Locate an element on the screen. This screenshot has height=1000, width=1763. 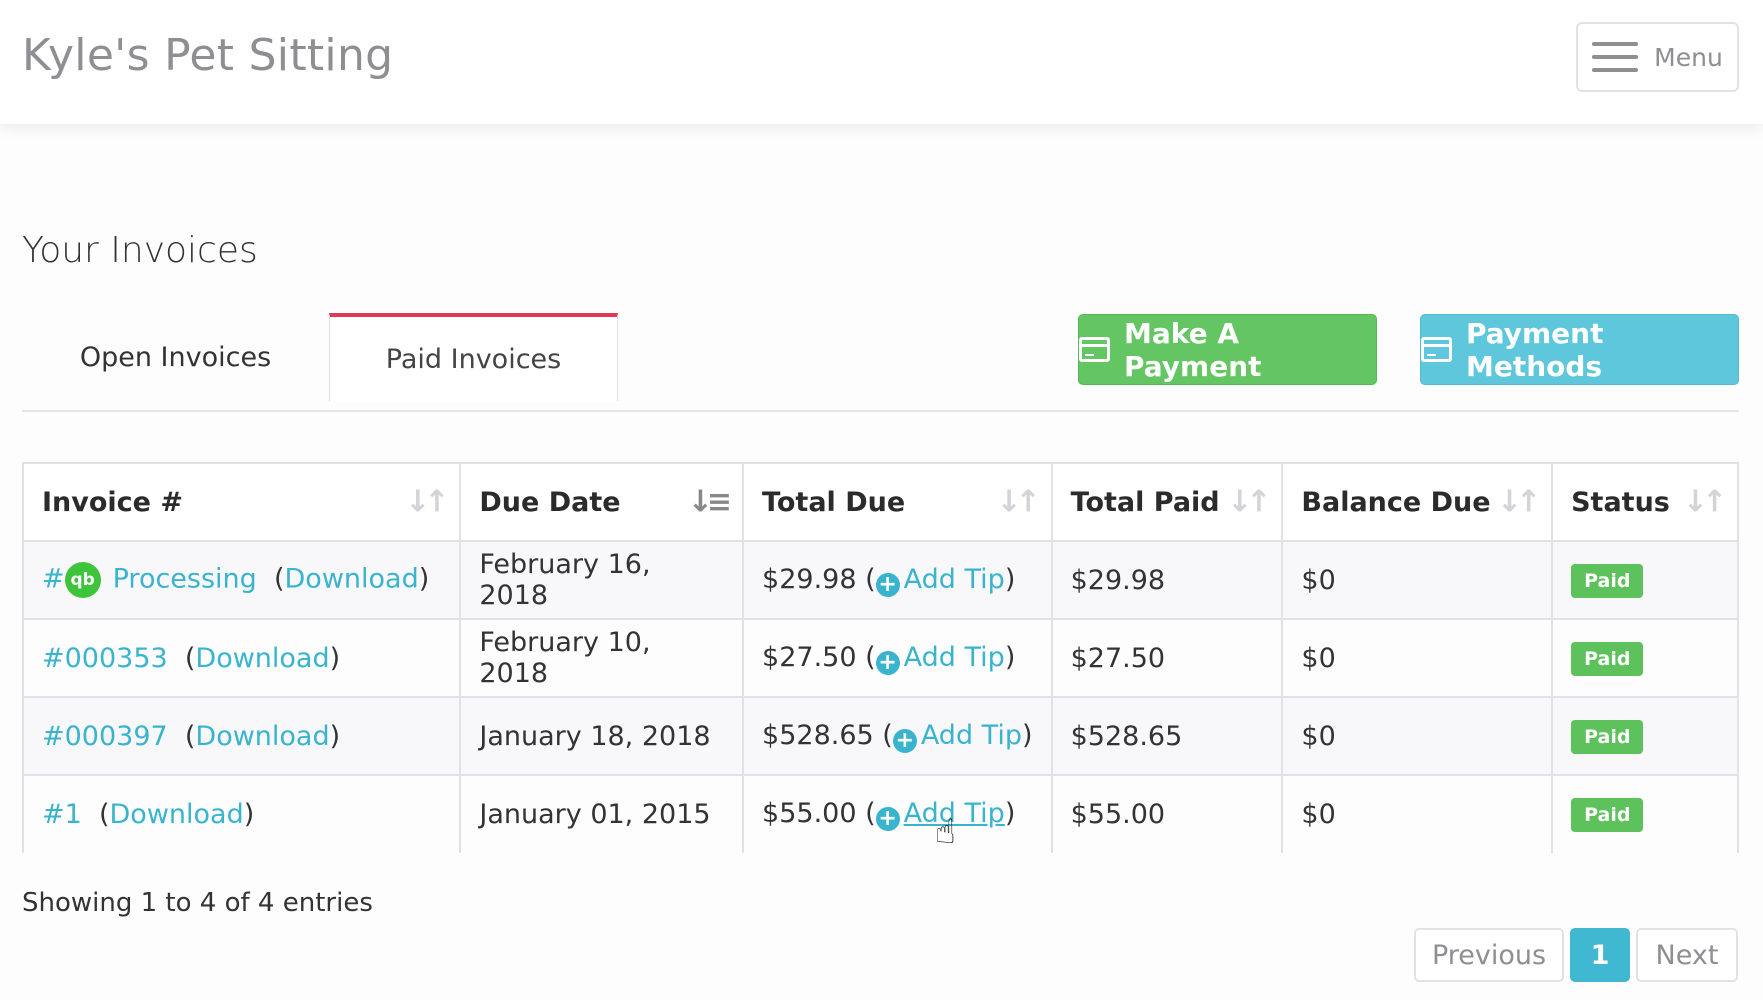
tab-open-invoices: Open Invoices is located at coordinates (175, 357).